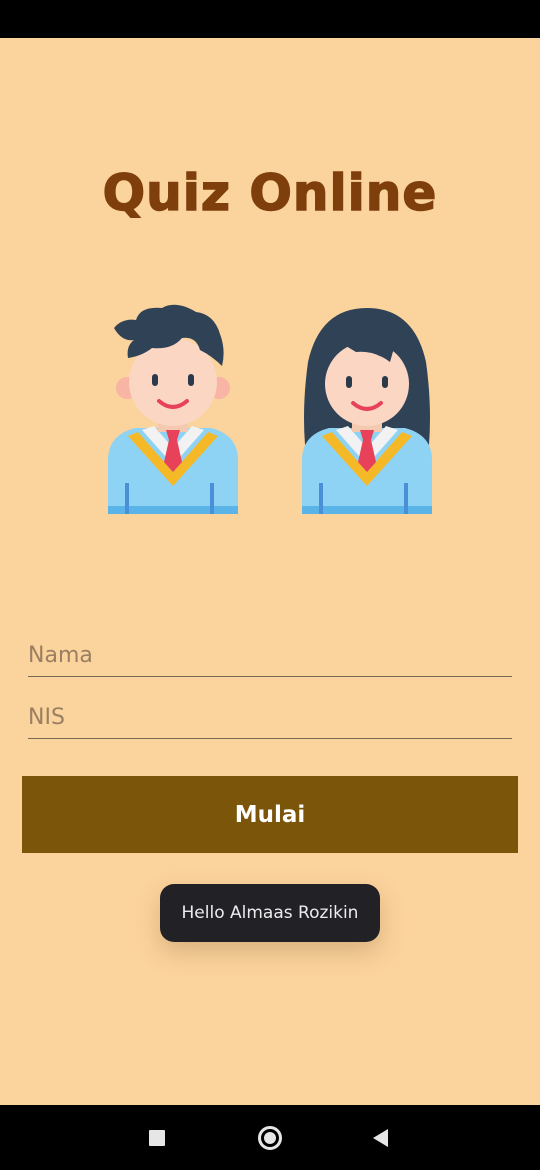  I want to click on home-icon, so click(270, 1137).